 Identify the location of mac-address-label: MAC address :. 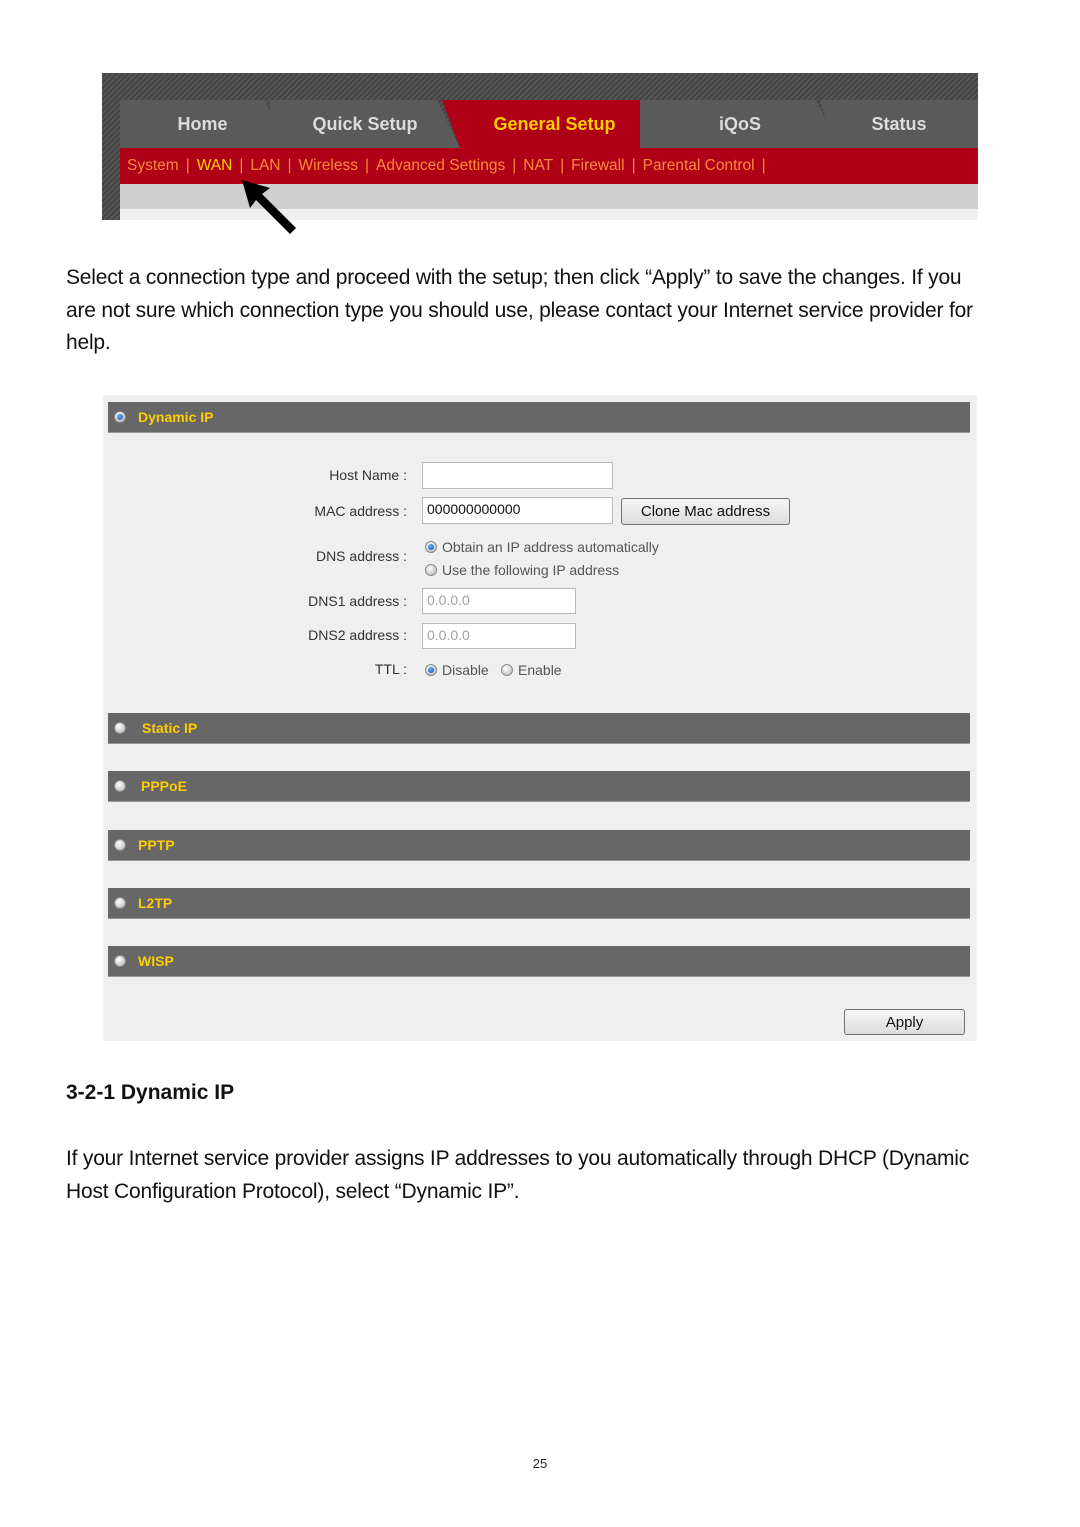
(360, 511).